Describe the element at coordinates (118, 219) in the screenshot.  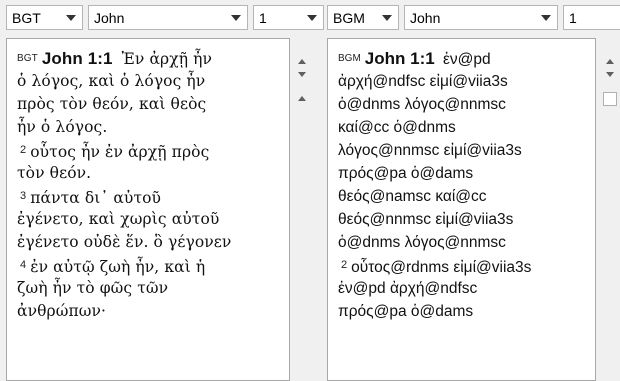
I see `verse-text: ἐγένετο, καὶ χωρὶς αὐτοῦ` at that location.